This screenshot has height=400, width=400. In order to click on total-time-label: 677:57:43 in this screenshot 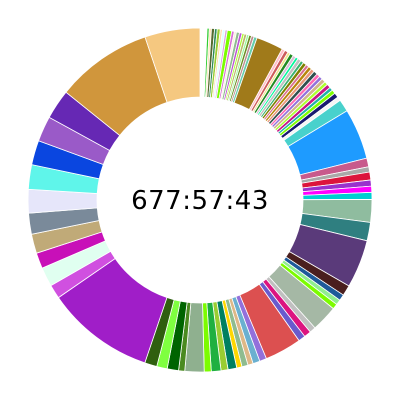, I will do `click(200, 201)`.